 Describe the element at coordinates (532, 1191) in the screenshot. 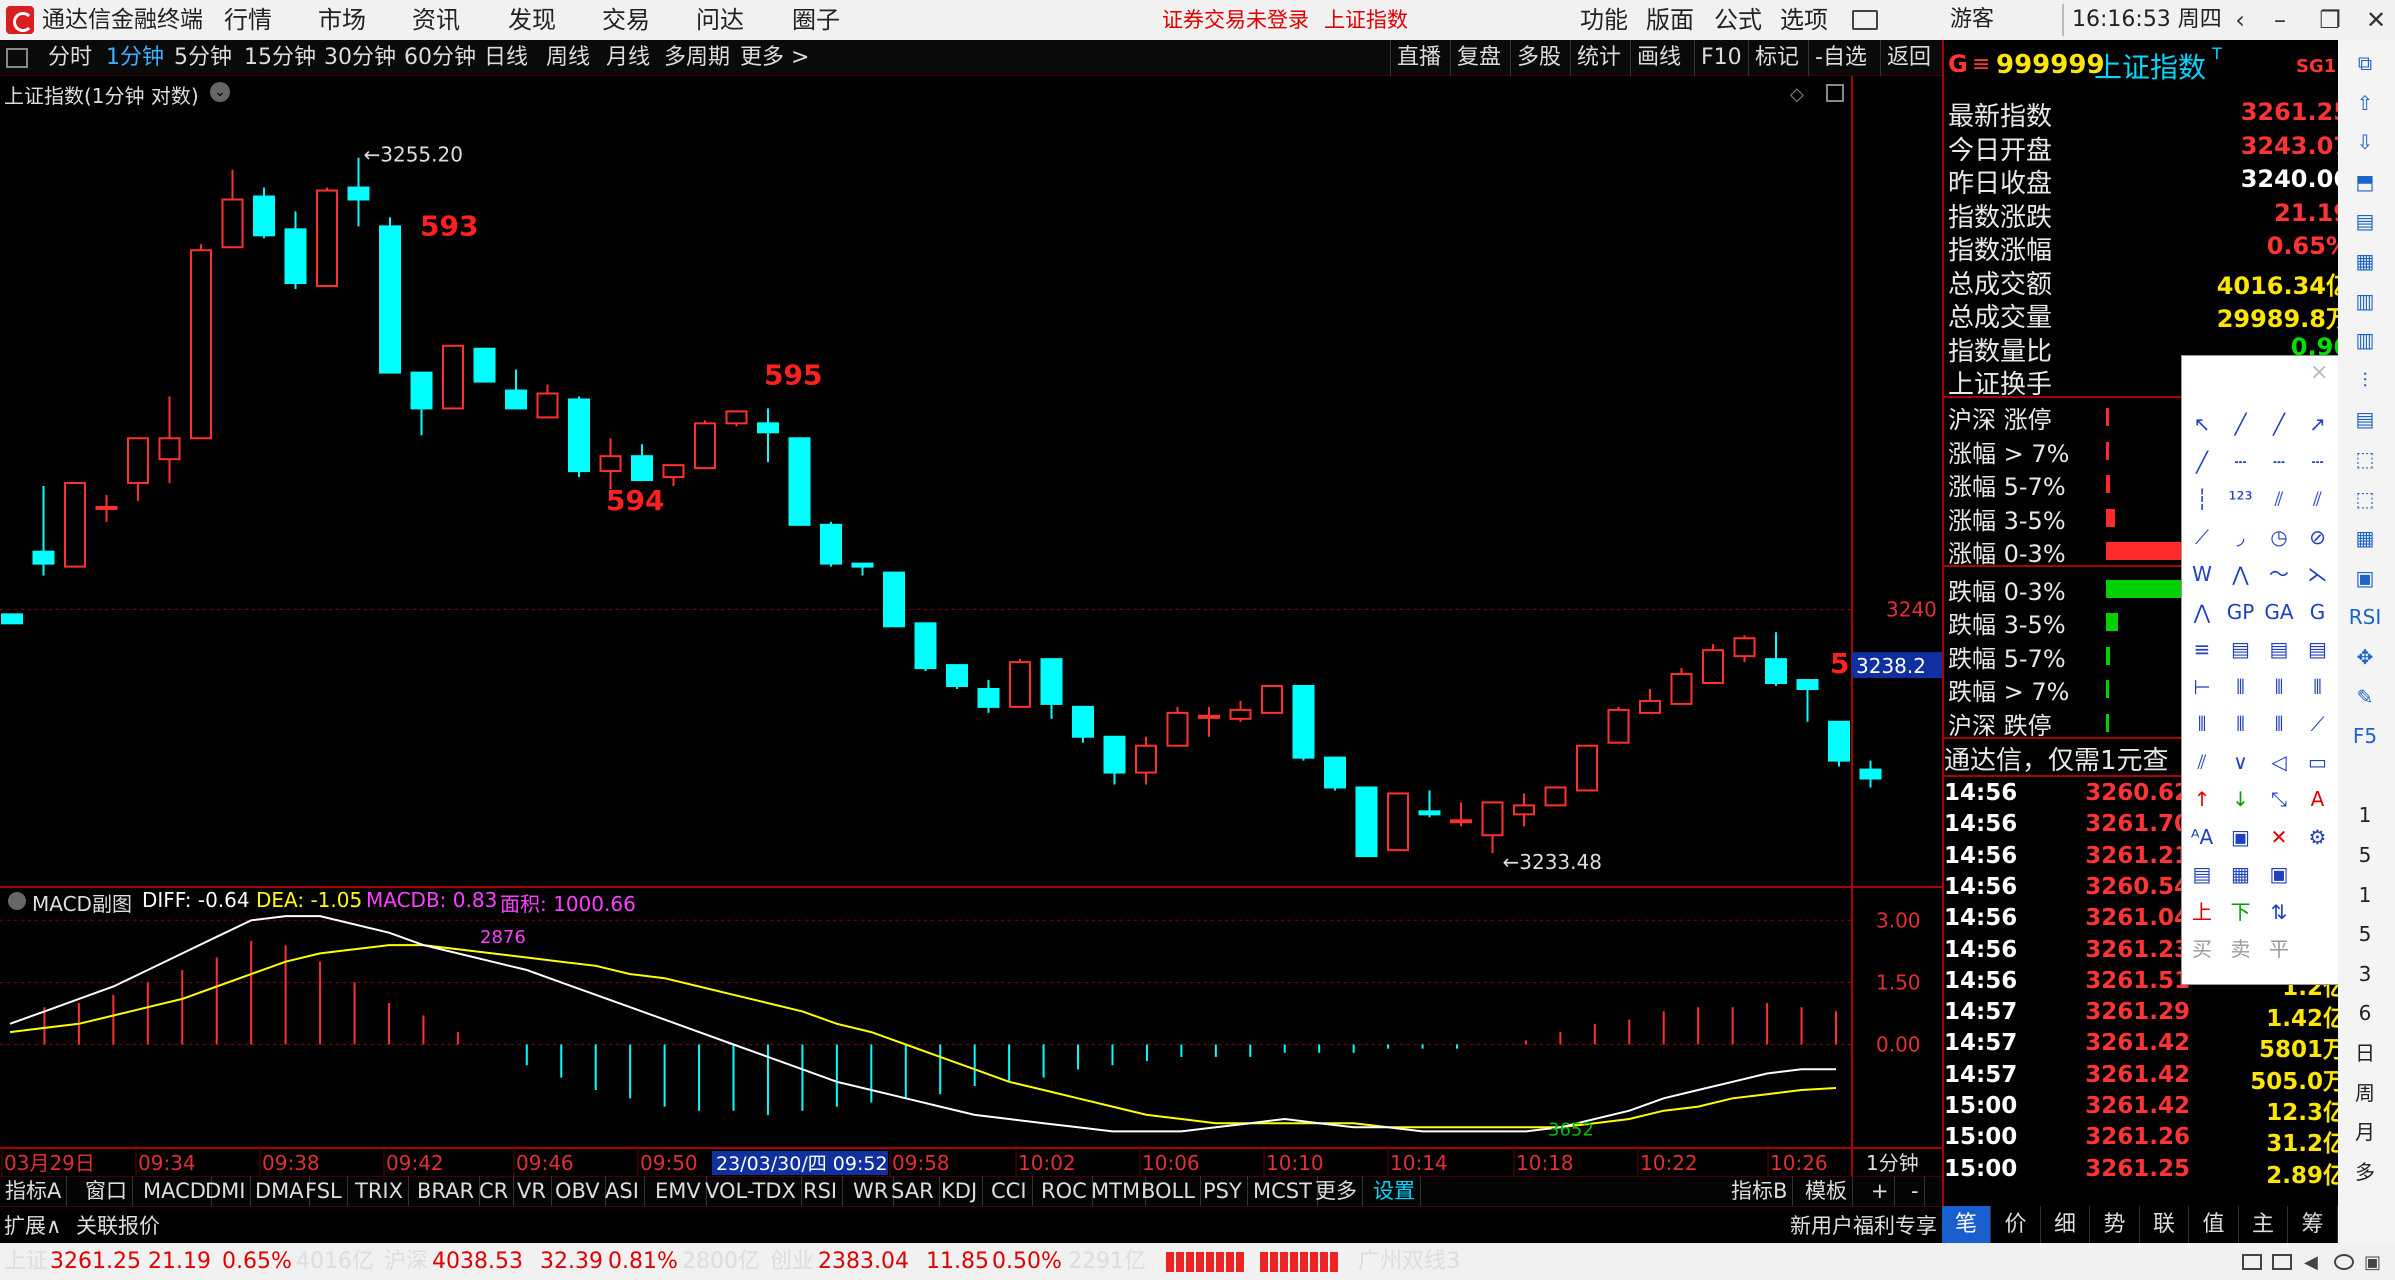

I see `indicator-tab: VR` at that location.